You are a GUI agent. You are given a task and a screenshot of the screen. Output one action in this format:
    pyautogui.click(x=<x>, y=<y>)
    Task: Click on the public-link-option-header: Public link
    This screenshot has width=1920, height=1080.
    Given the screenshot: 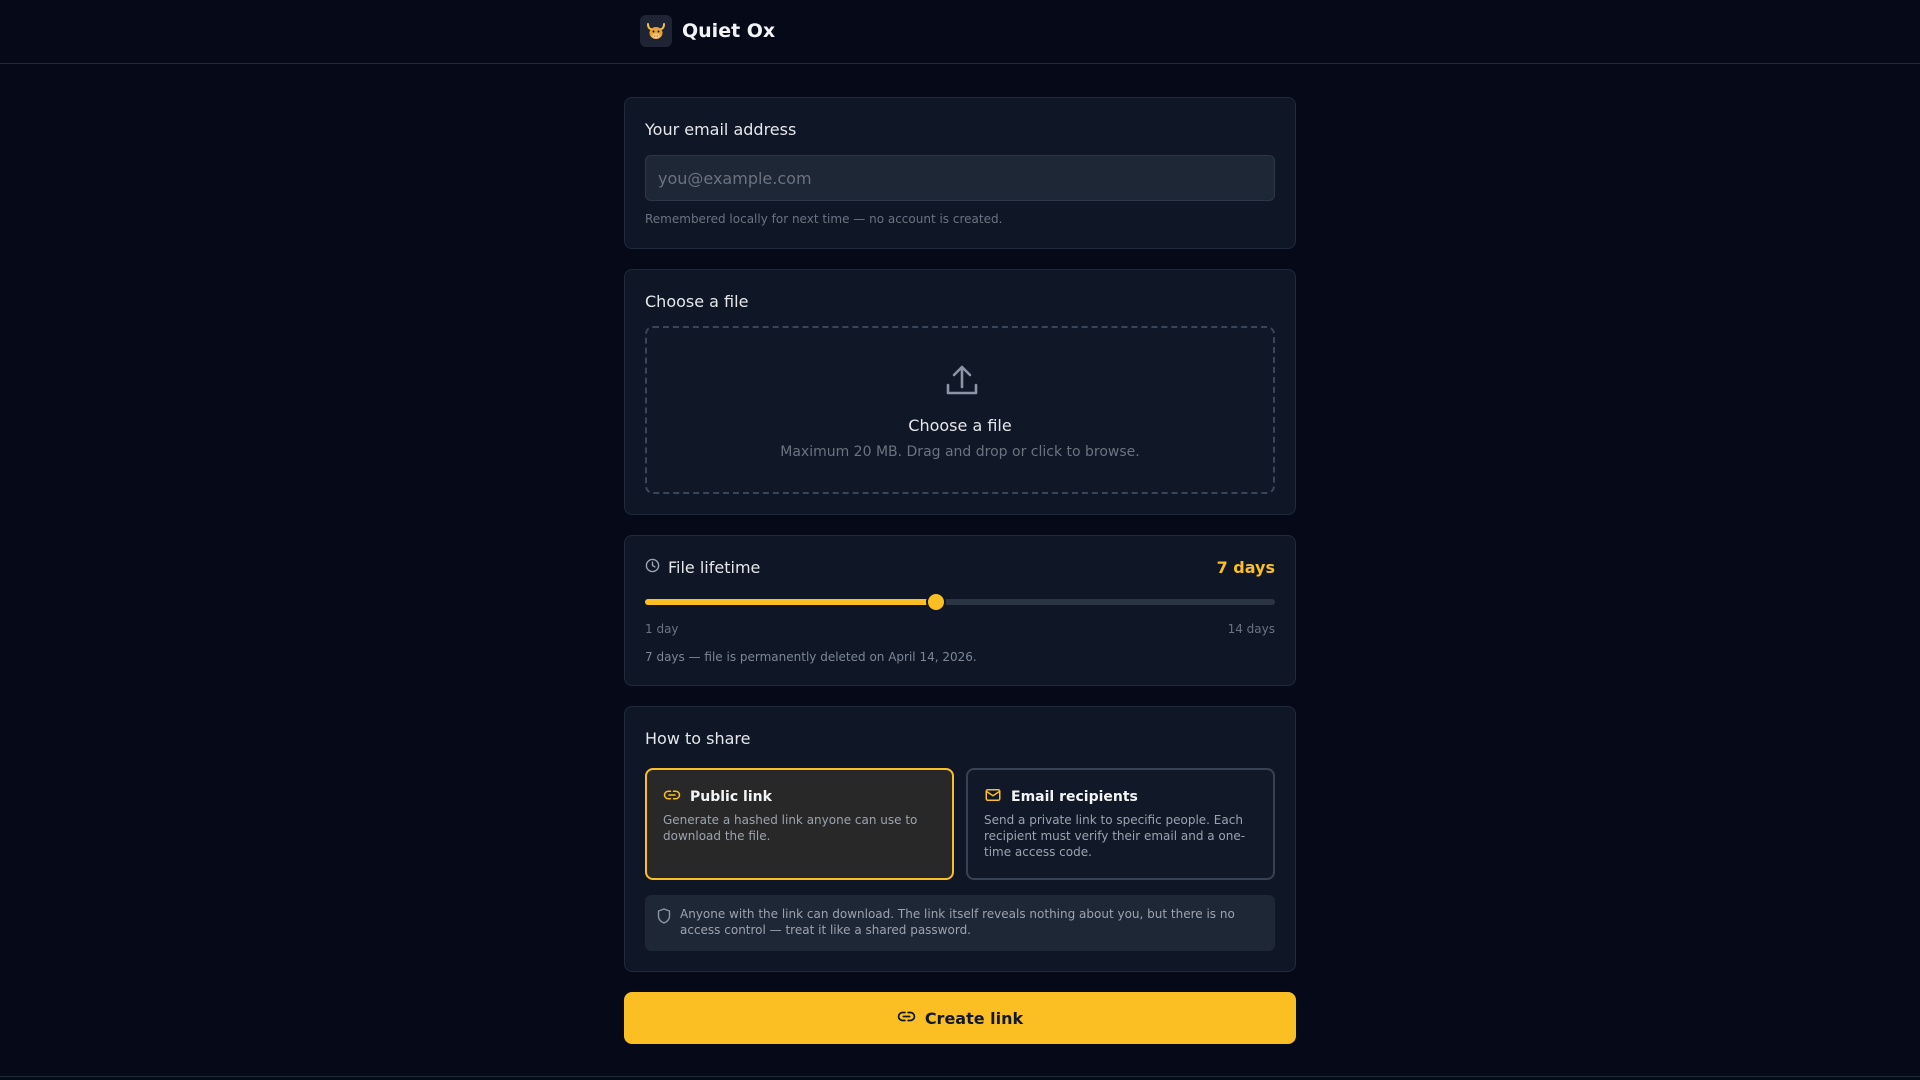 What is the action you would take?
    pyautogui.click(x=717, y=797)
    